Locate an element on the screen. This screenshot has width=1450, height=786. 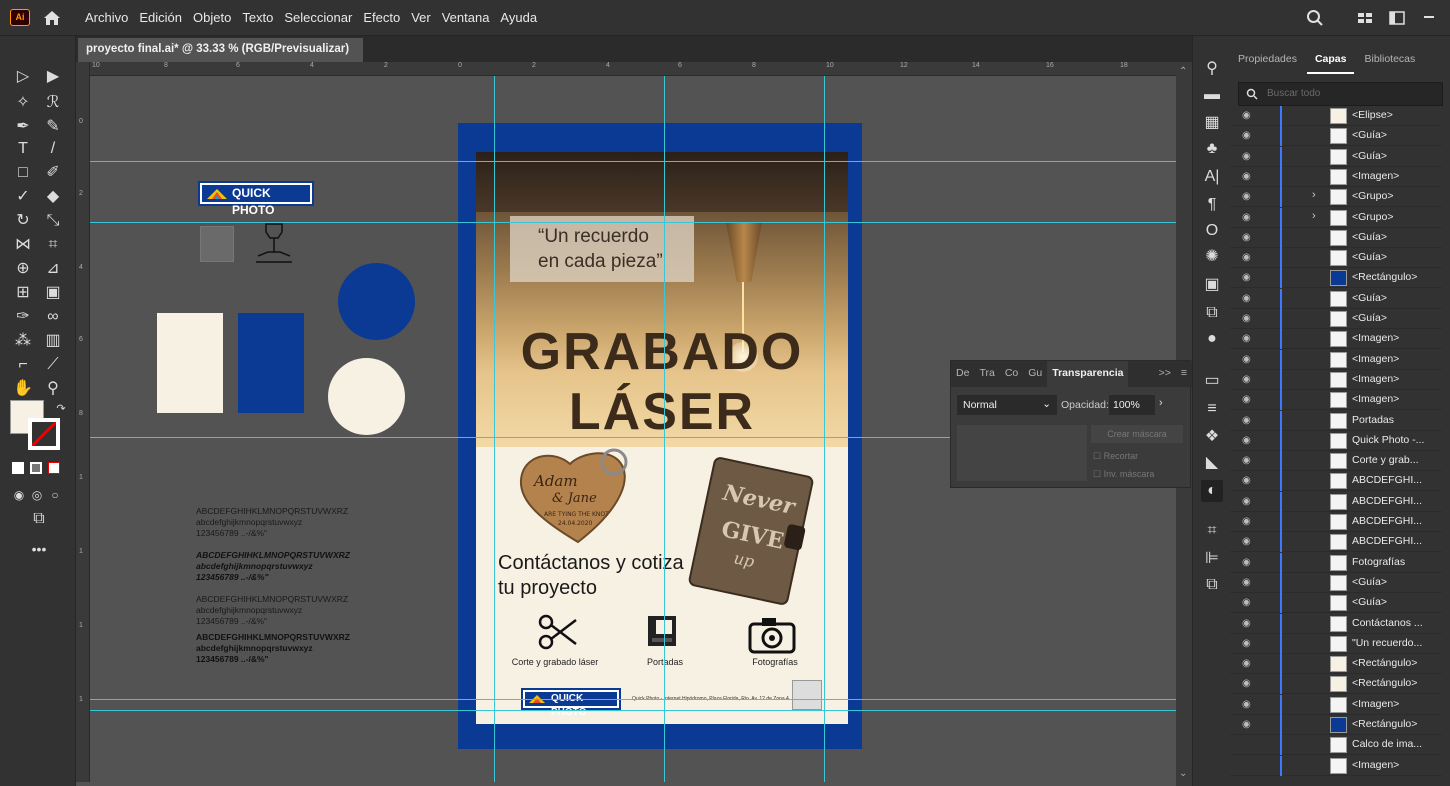
search-icon is located at coordinates (1315, 18).